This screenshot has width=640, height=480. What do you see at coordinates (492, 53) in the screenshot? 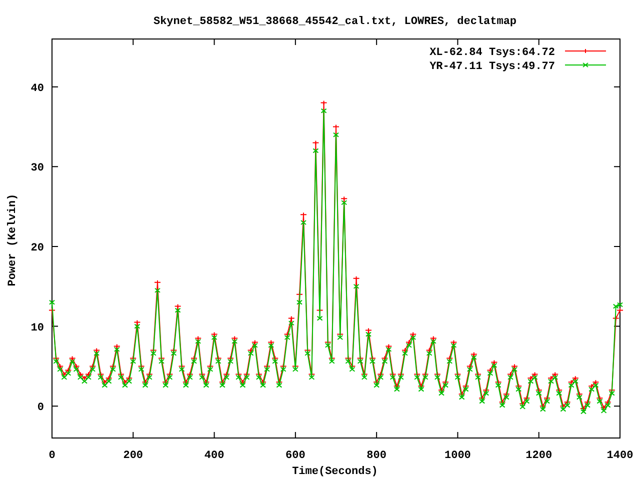
I see `legend-label: XL-62.84 Tsys:64.72` at bounding box center [492, 53].